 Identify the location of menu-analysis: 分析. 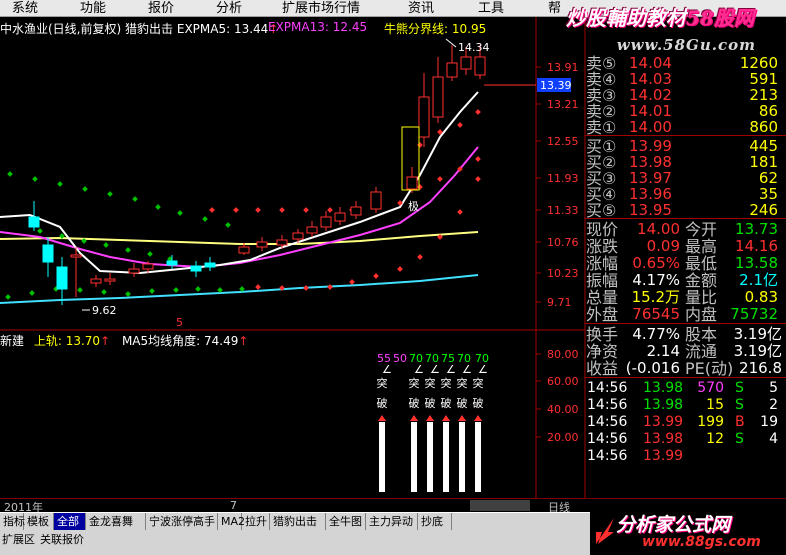
(229, 8).